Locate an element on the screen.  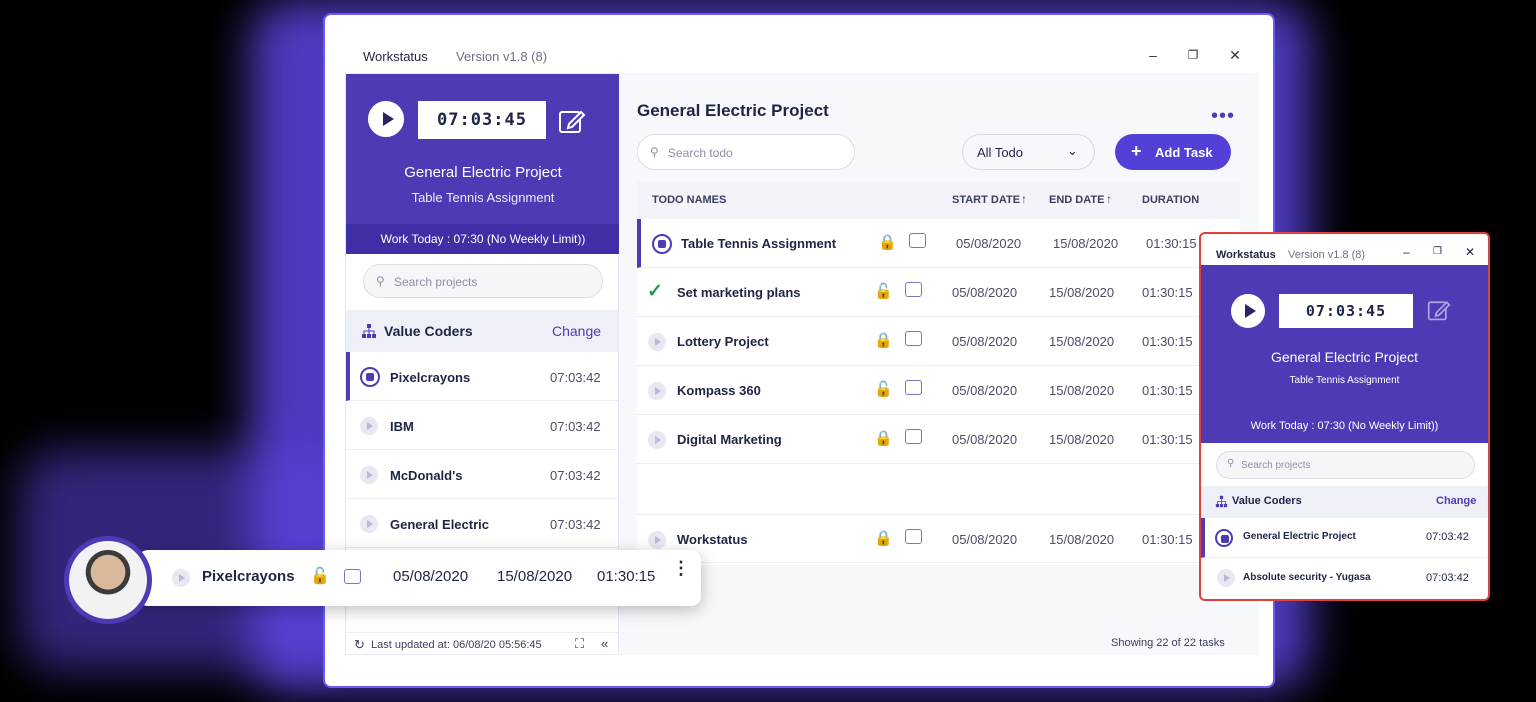
search-placeholder: Search todo is located at coordinates (700, 153).